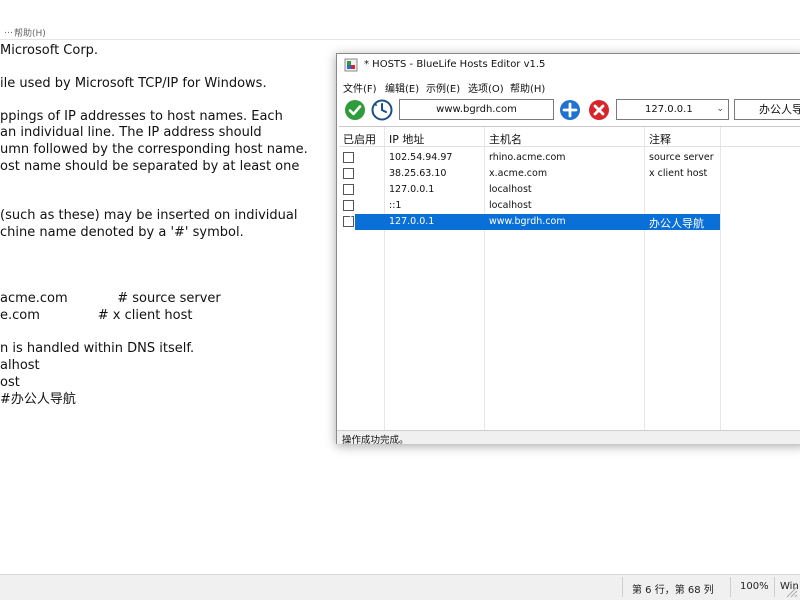 This screenshot has width=800, height=600. What do you see at coordinates (455, 64) in the screenshot?
I see `window-title: * HOSTS - BlueLife Hosts Editor v1.5` at bounding box center [455, 64].